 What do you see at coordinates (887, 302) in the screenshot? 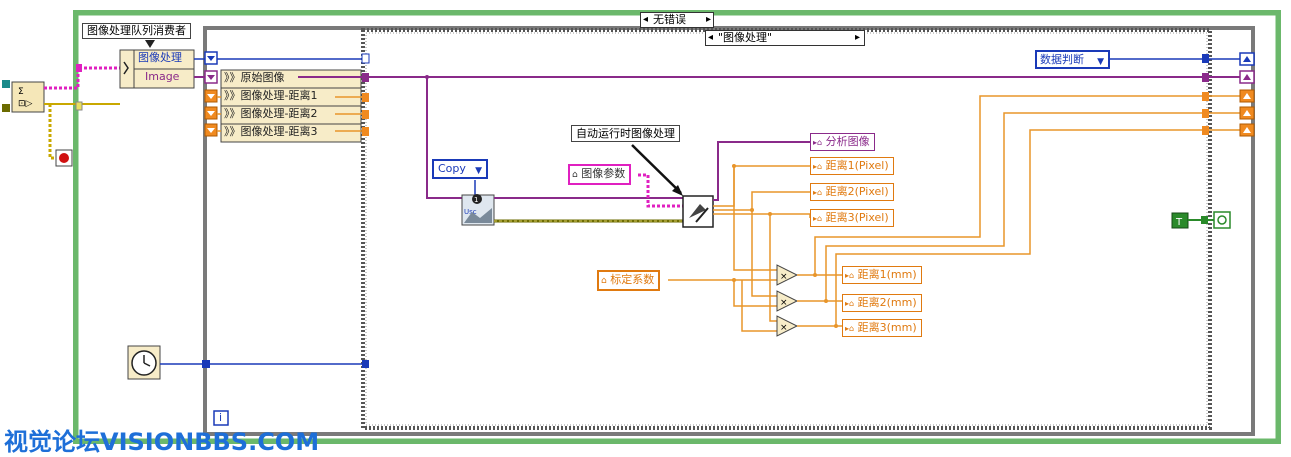
I see `mm-output-2-label: 距离2(mm)` at bounding box center [887, 302].